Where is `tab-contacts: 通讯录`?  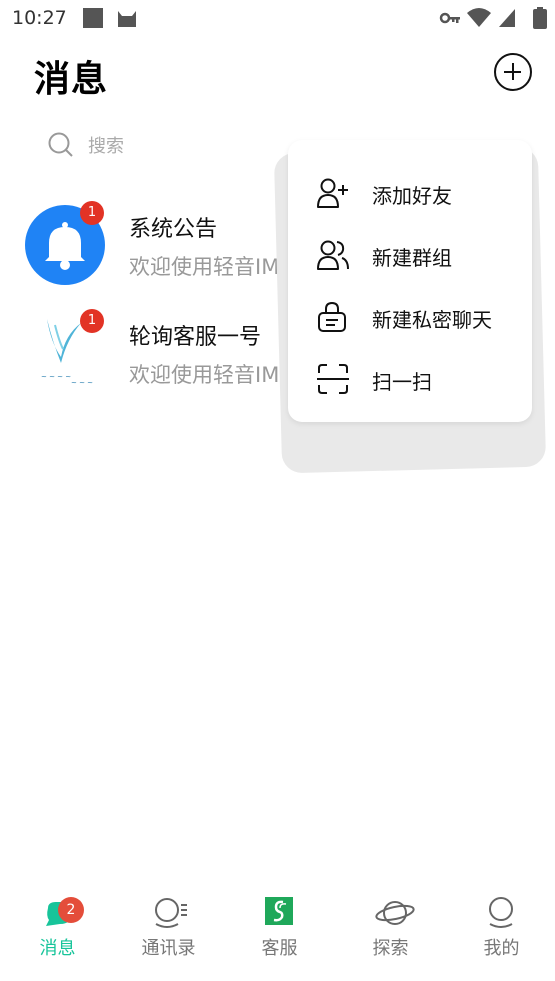 tab-contacts: 通讯录 is located at coordinates (168, 928).